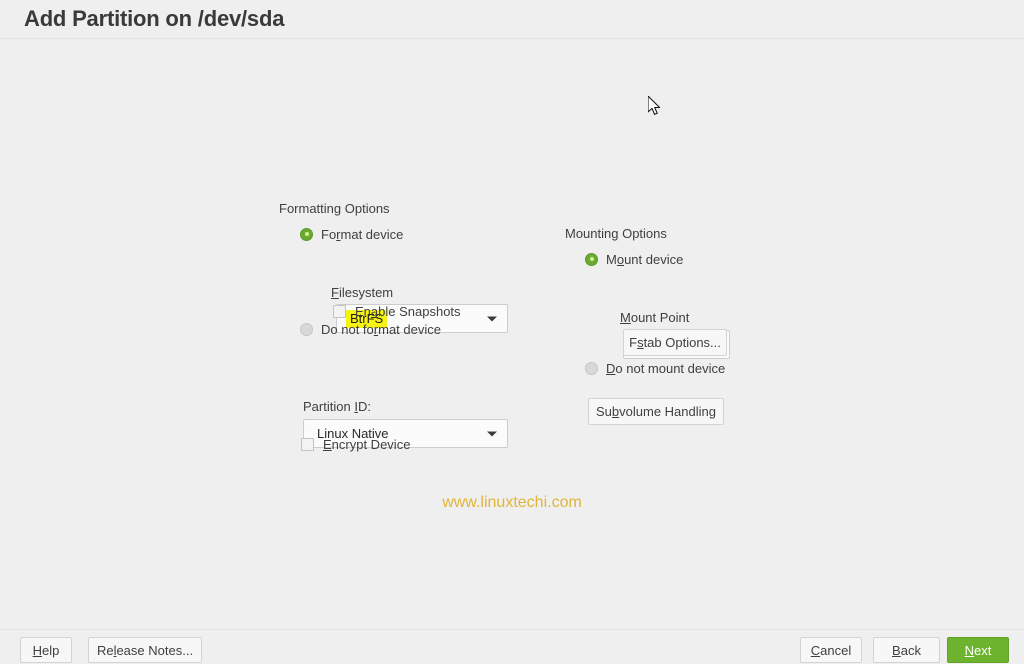 The height and width of the screenshot is (664, 1024). I want to click on radio-do-not-format-device: Do not format device, so click(370, 329).